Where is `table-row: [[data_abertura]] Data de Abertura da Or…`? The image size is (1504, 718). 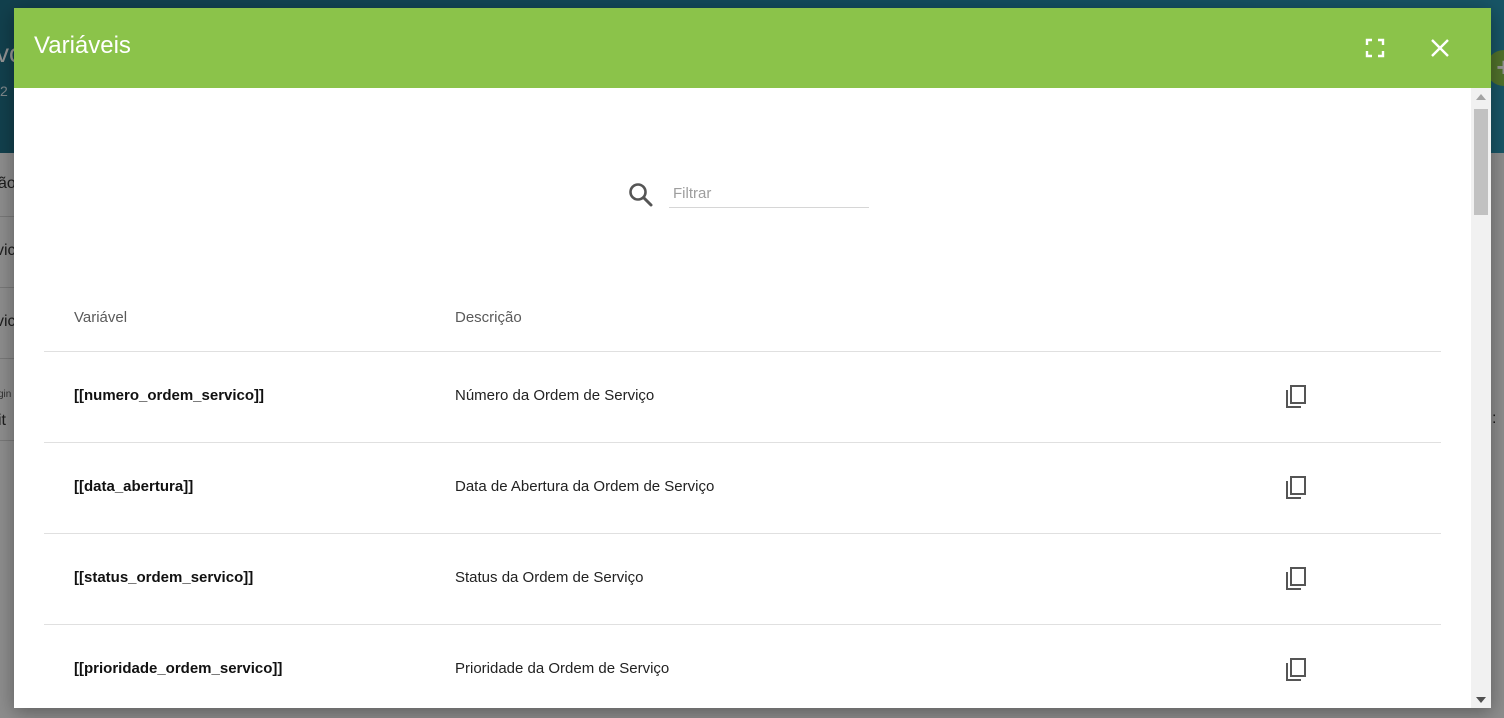 table-row: [[data_abertura]] Data de Abertura da Or… is located at coordinates (742, 488).